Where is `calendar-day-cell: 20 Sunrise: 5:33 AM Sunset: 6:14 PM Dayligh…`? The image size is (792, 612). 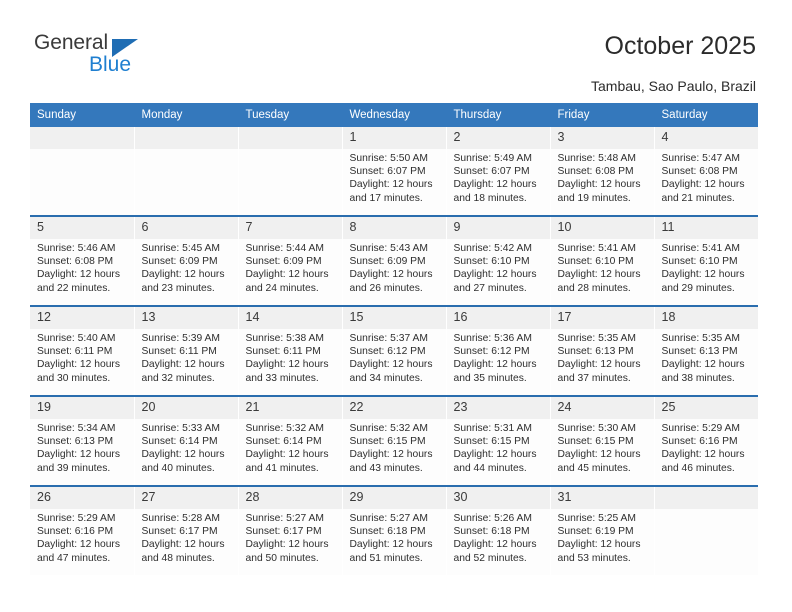 calendar-day-cell: 20 Sunrise: 5:33 AM Sunset: 6:14 PM Dayligh… is located at coordinates (186, 440).